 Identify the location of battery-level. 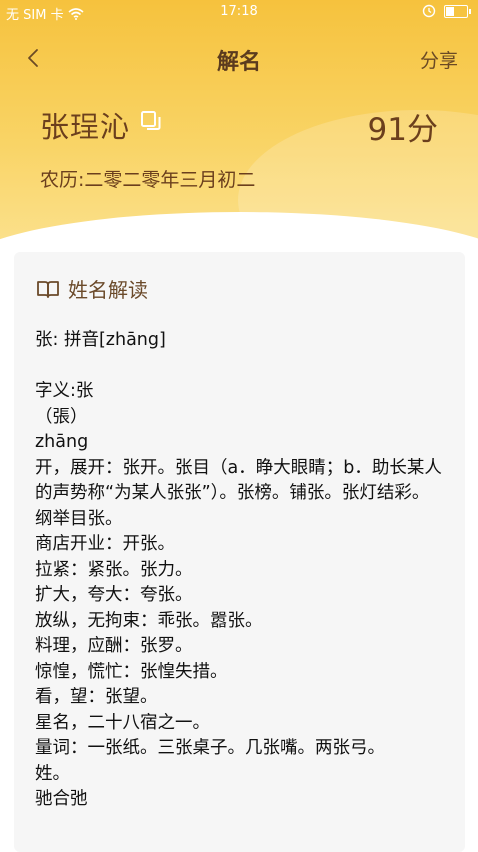
(450, 11).